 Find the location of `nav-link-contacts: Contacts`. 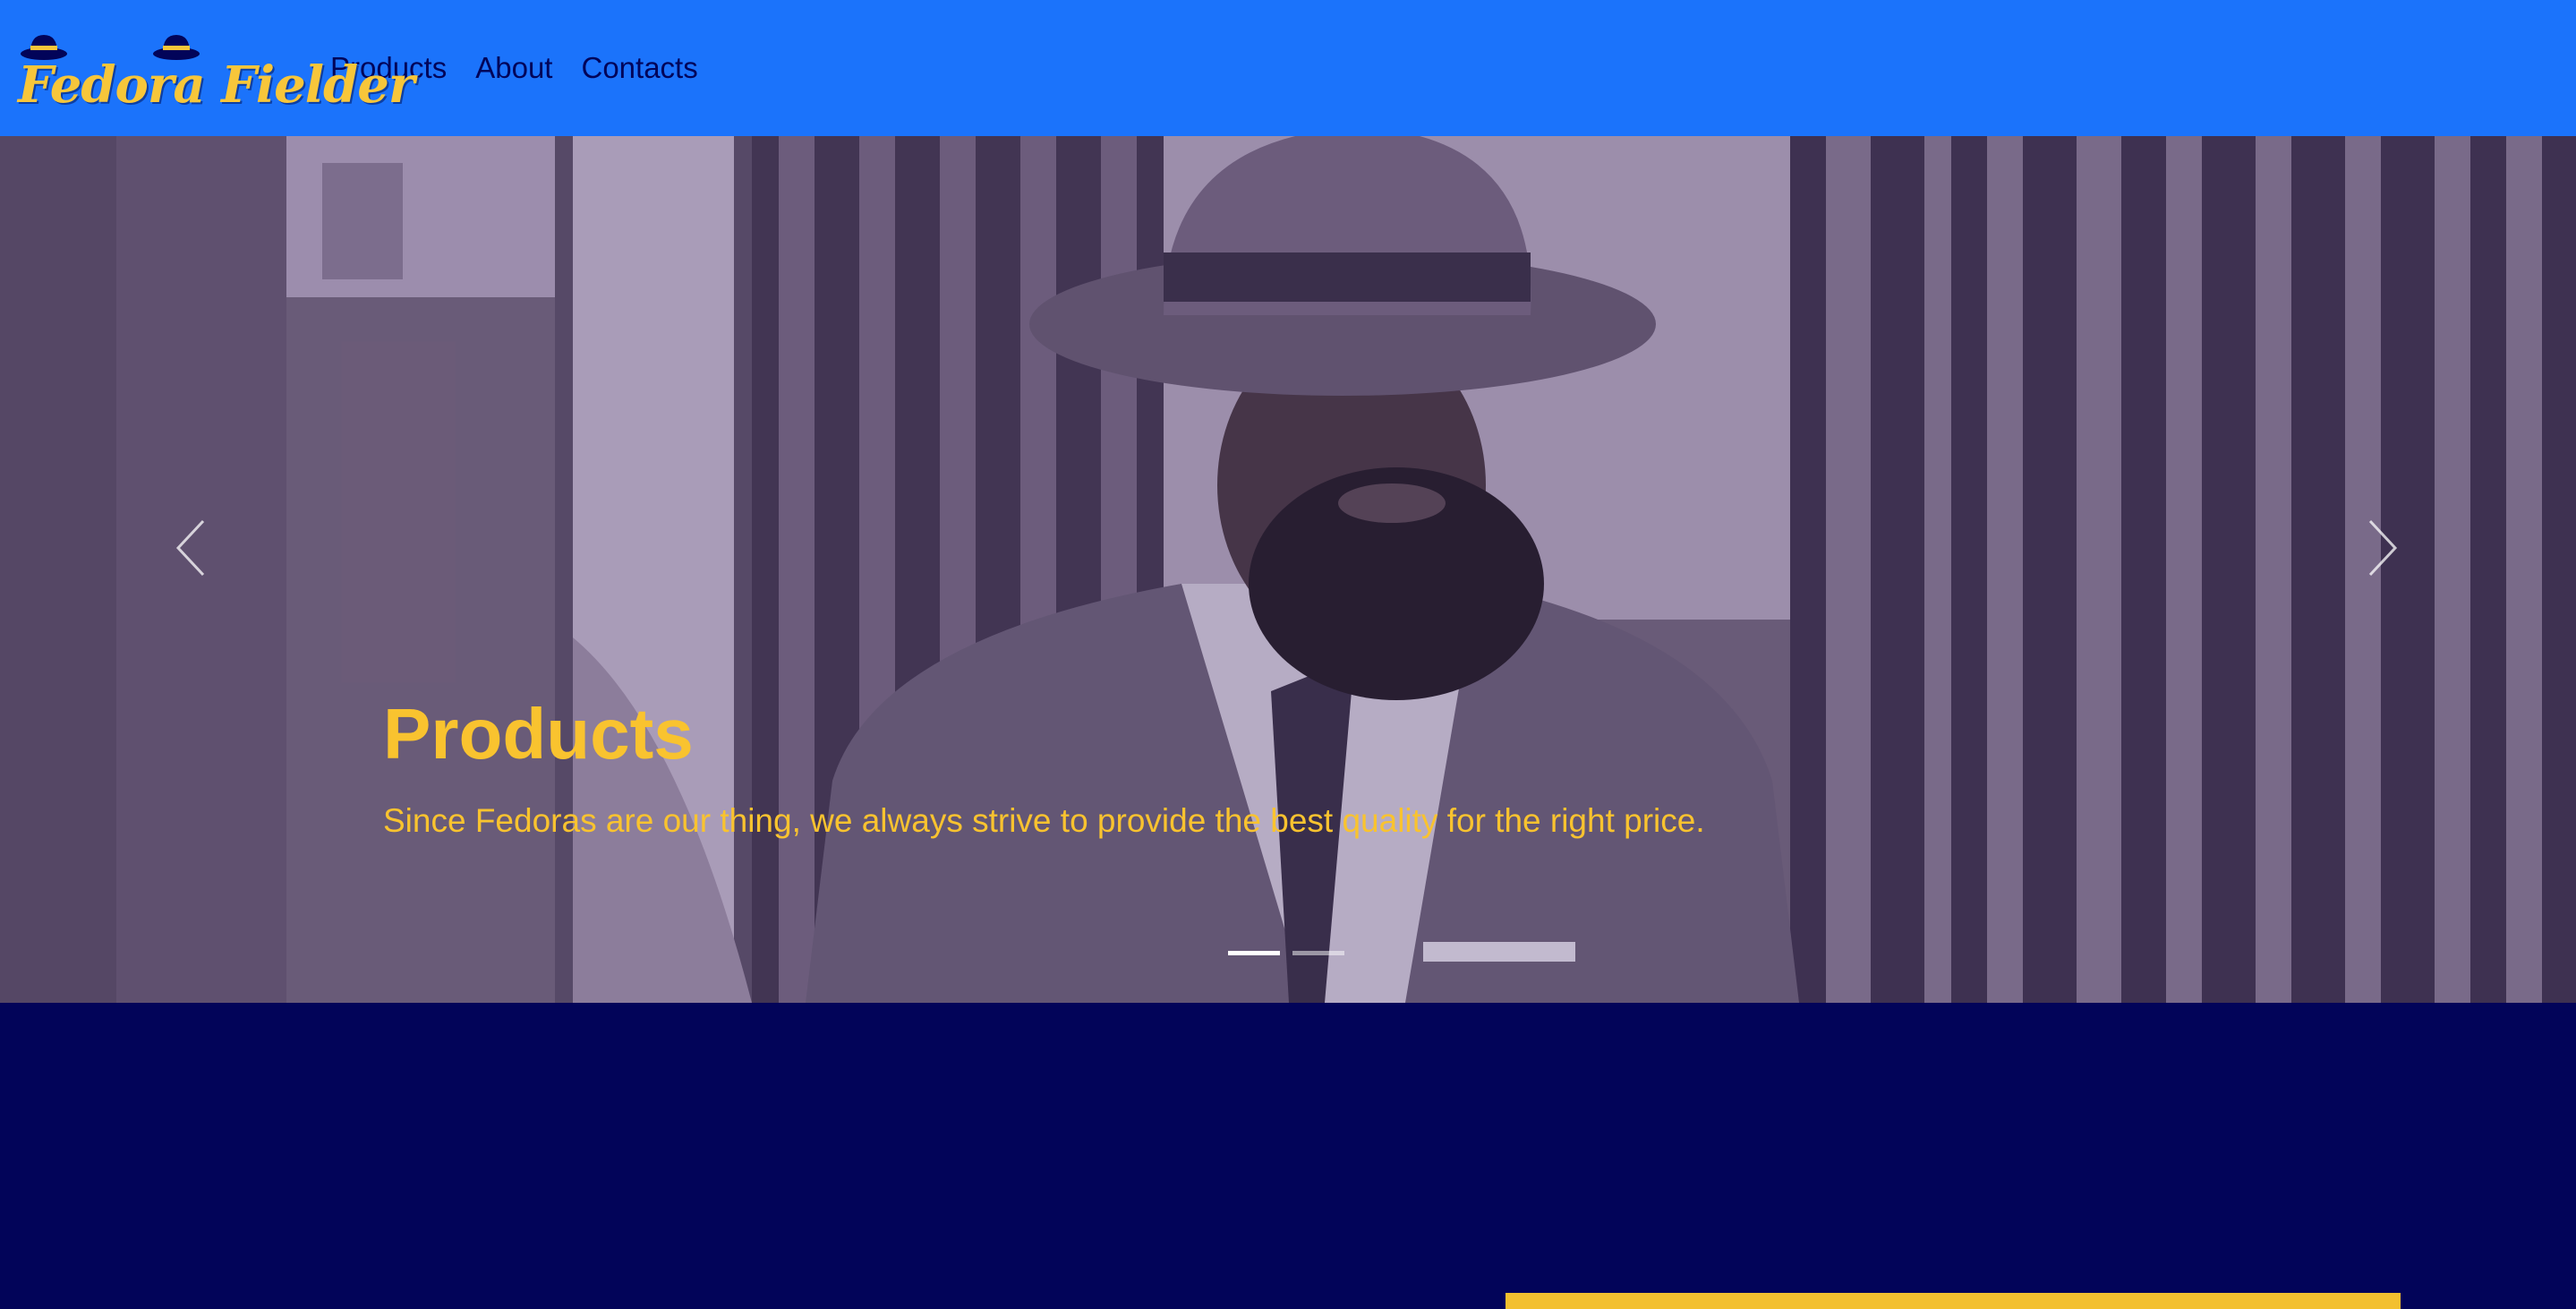

nav-link-contacts: Contacts is located at coordinates (639, 68).